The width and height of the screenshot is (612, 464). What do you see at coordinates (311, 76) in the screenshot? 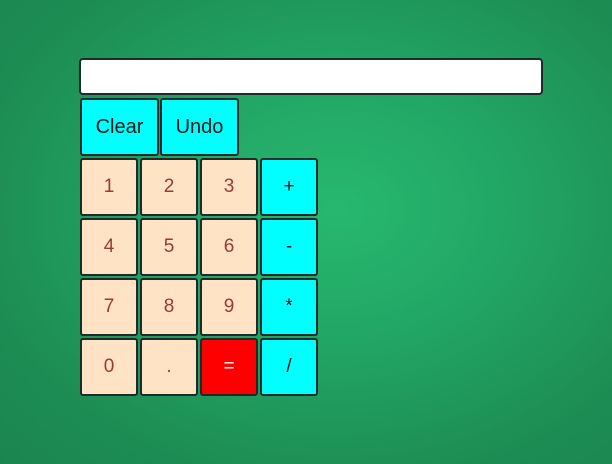
I see `calculator-display` at bounding box center [311, 76].